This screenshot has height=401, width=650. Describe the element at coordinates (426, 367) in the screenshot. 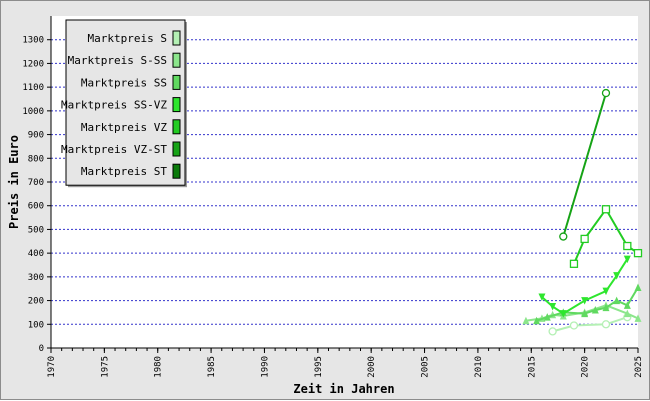

I see `x-tick-label: 2005` at that location.